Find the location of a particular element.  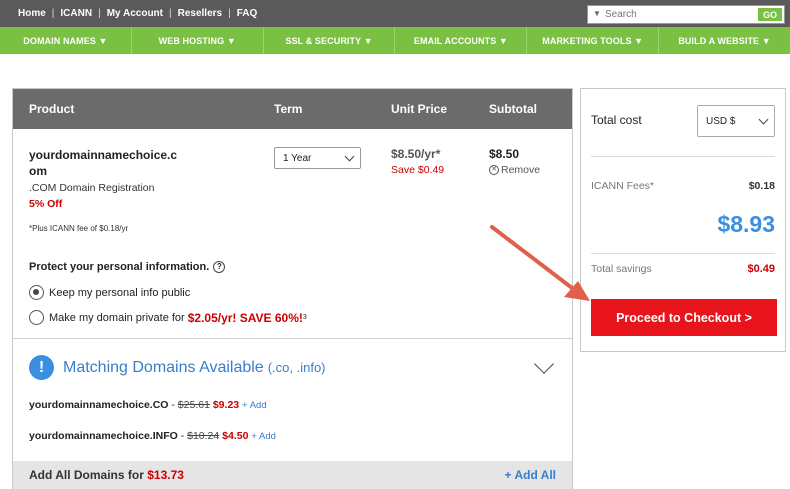

remove-button: ✕ Remove is located at coordinates (514, 170).